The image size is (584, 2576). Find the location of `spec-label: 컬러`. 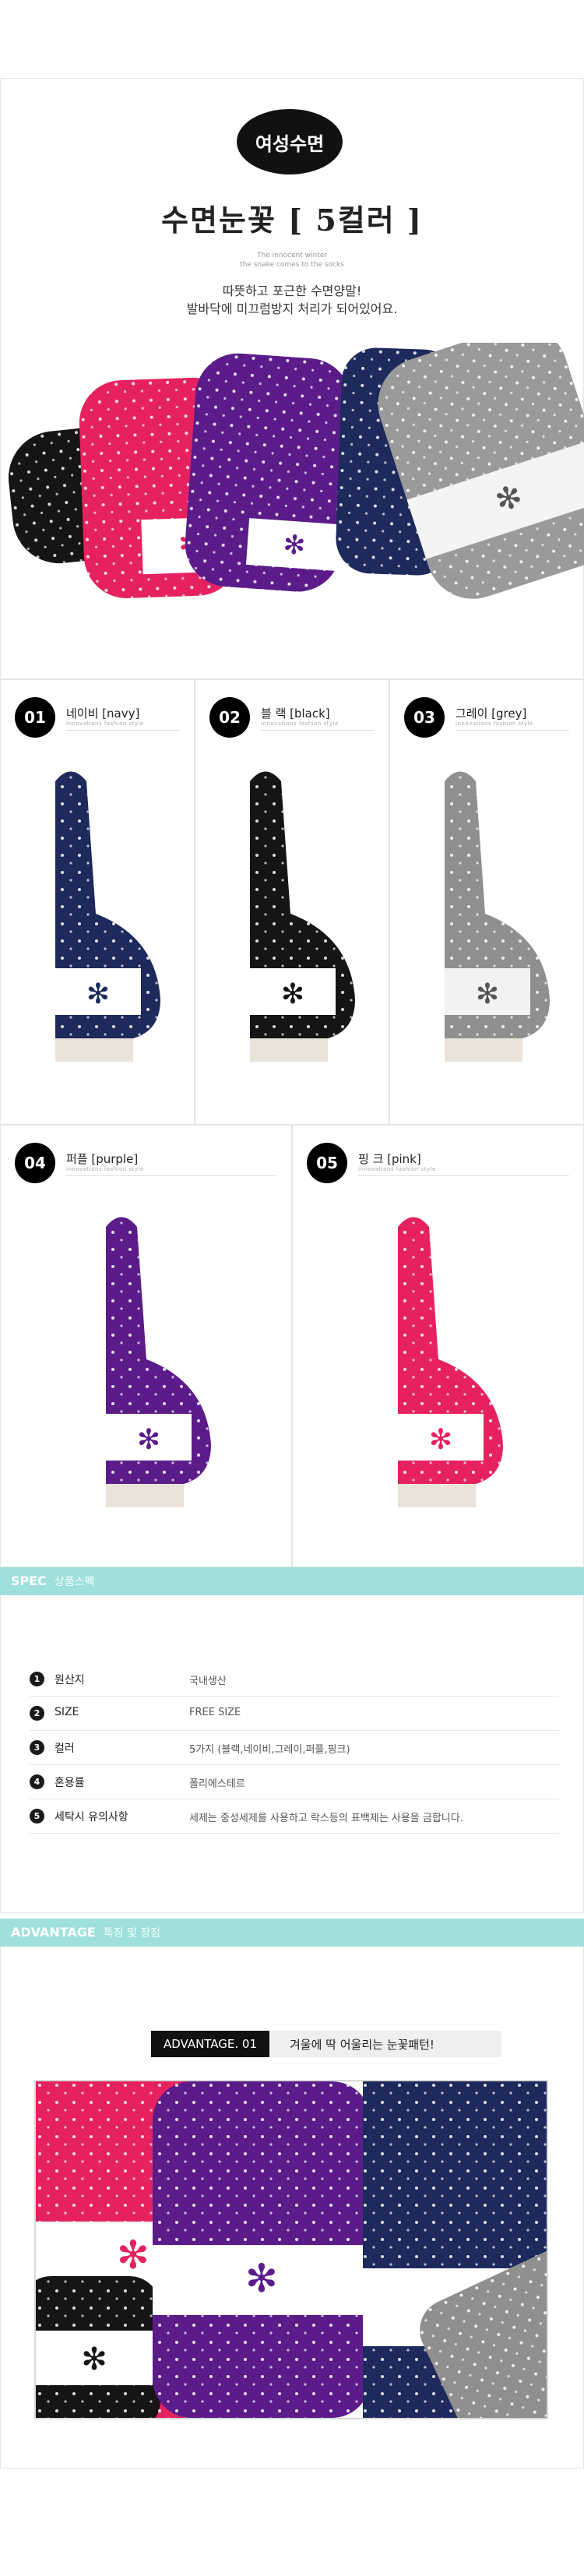

spec-label: 컬러 is located at coordinates (65, 1749).